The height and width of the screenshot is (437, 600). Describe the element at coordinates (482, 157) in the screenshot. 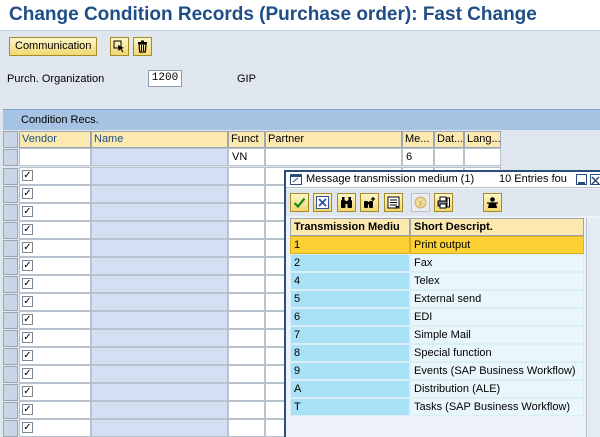

I see `language-cell` at that location.